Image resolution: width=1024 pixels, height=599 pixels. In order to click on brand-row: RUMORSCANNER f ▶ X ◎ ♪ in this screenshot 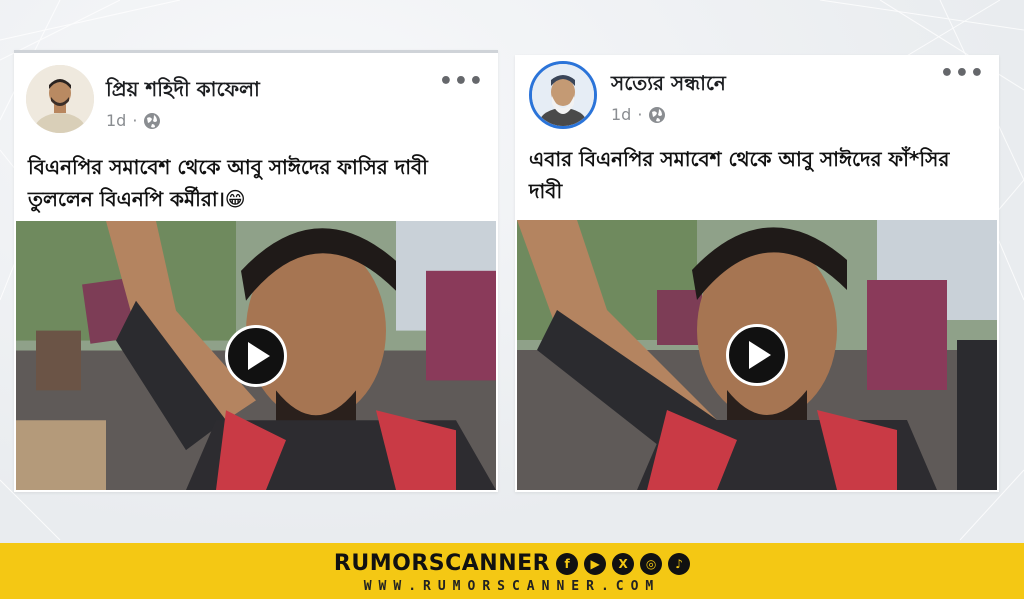, I will do `click(512, 563)`.